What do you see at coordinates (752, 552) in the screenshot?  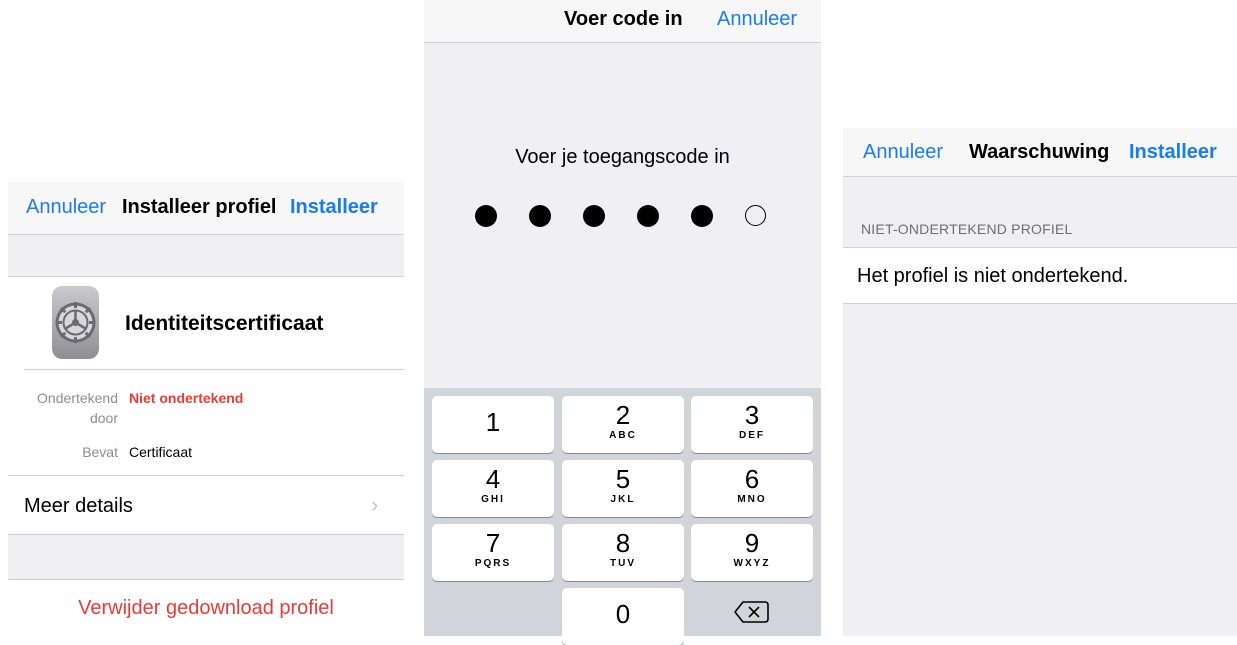 I see `key-9: 9 WXYZ` at bounding box center [752, 552].